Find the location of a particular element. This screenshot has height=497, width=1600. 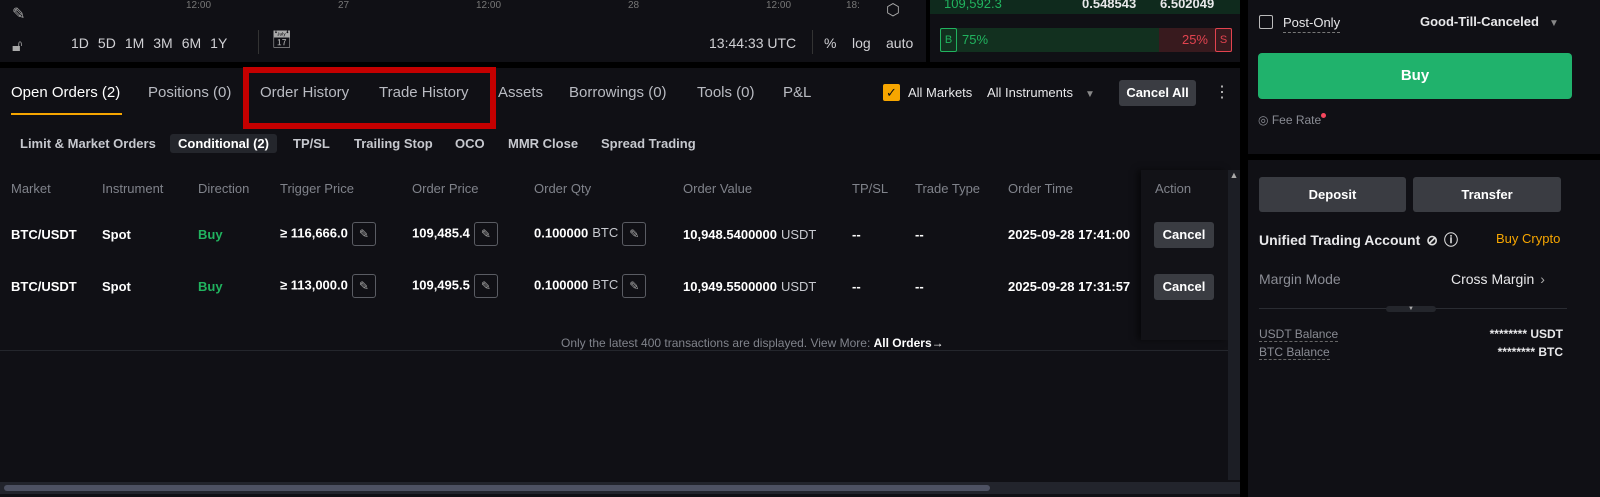

cell-price: 109,495.5 ✎ is located at coordinates (455, 286).